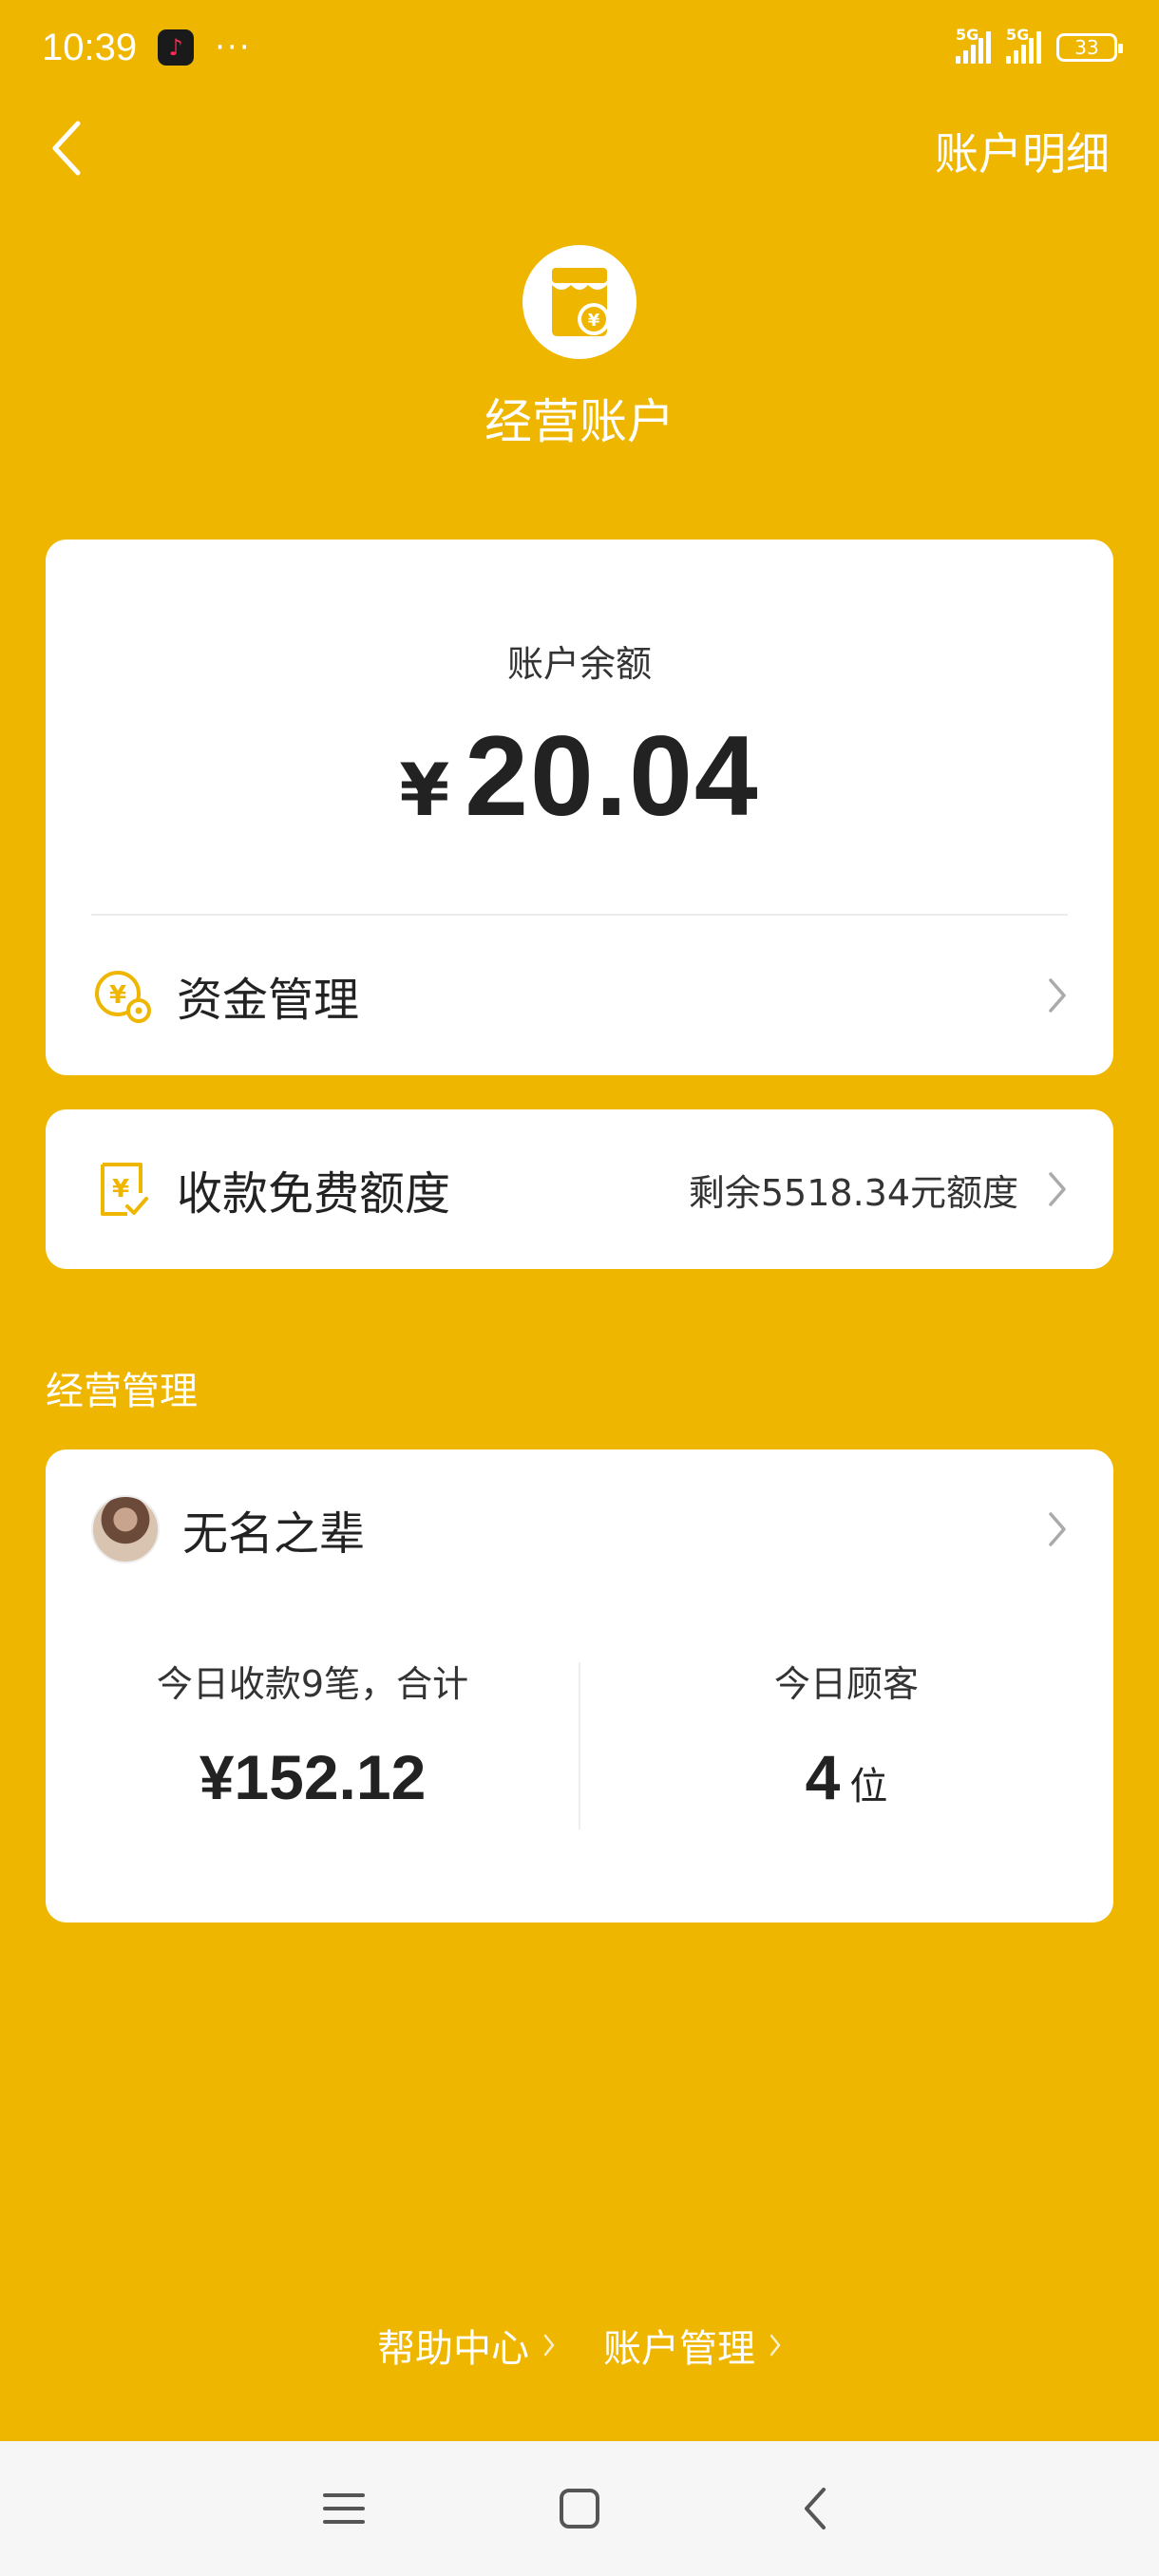  What do you see at coordinates (233, 47) in the screenshot?
I see `status-more-dots: ···` at bounding box center [233, 47].